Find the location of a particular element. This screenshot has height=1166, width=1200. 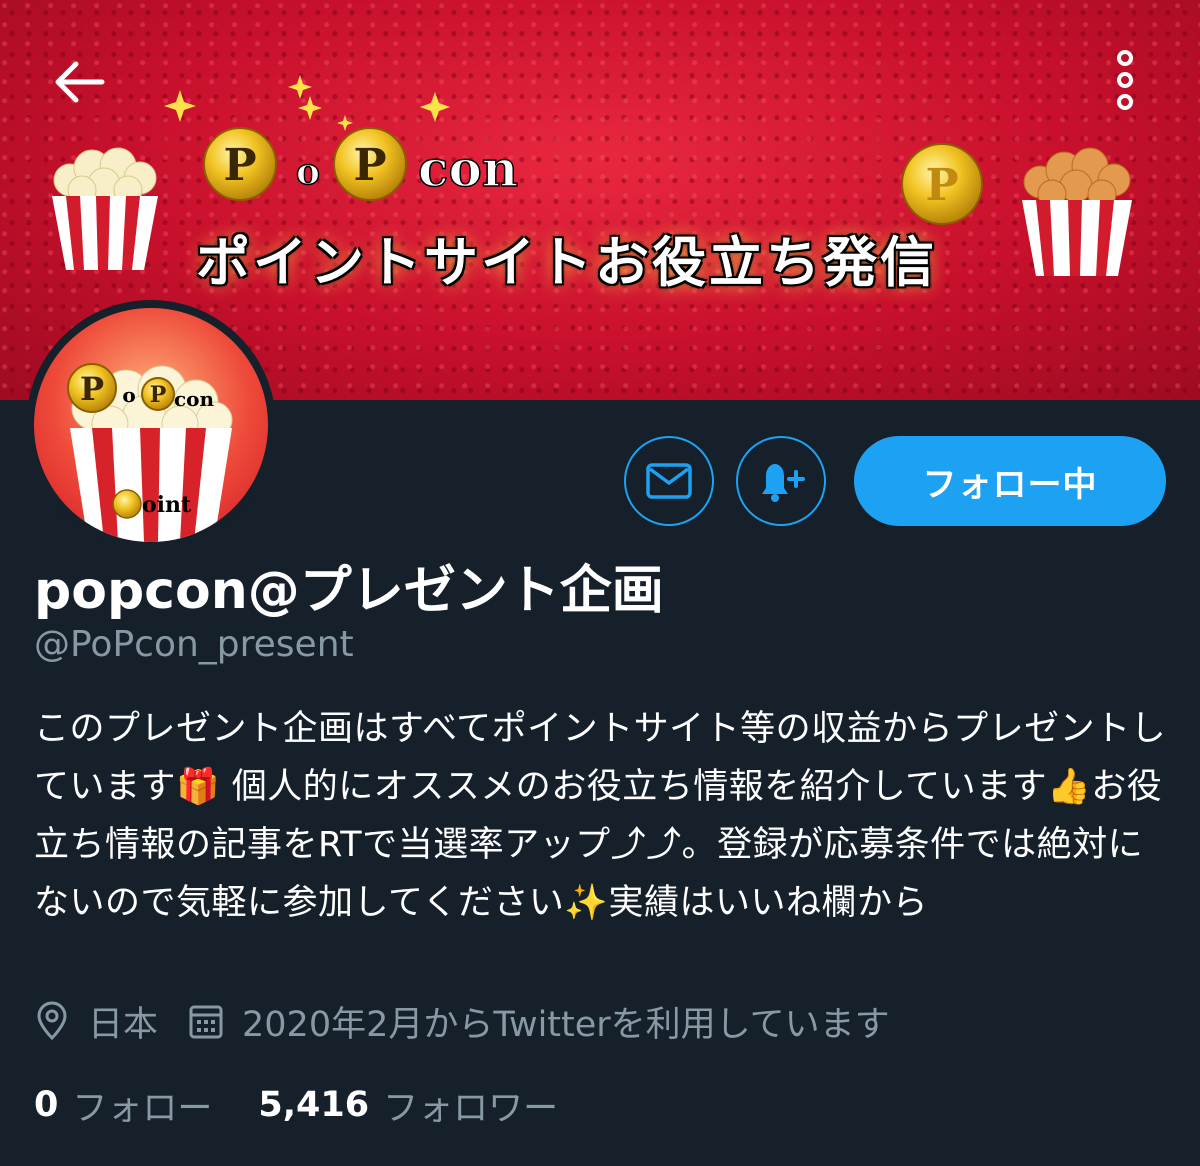

coin-icon: P is located at coordinates (942, 184).